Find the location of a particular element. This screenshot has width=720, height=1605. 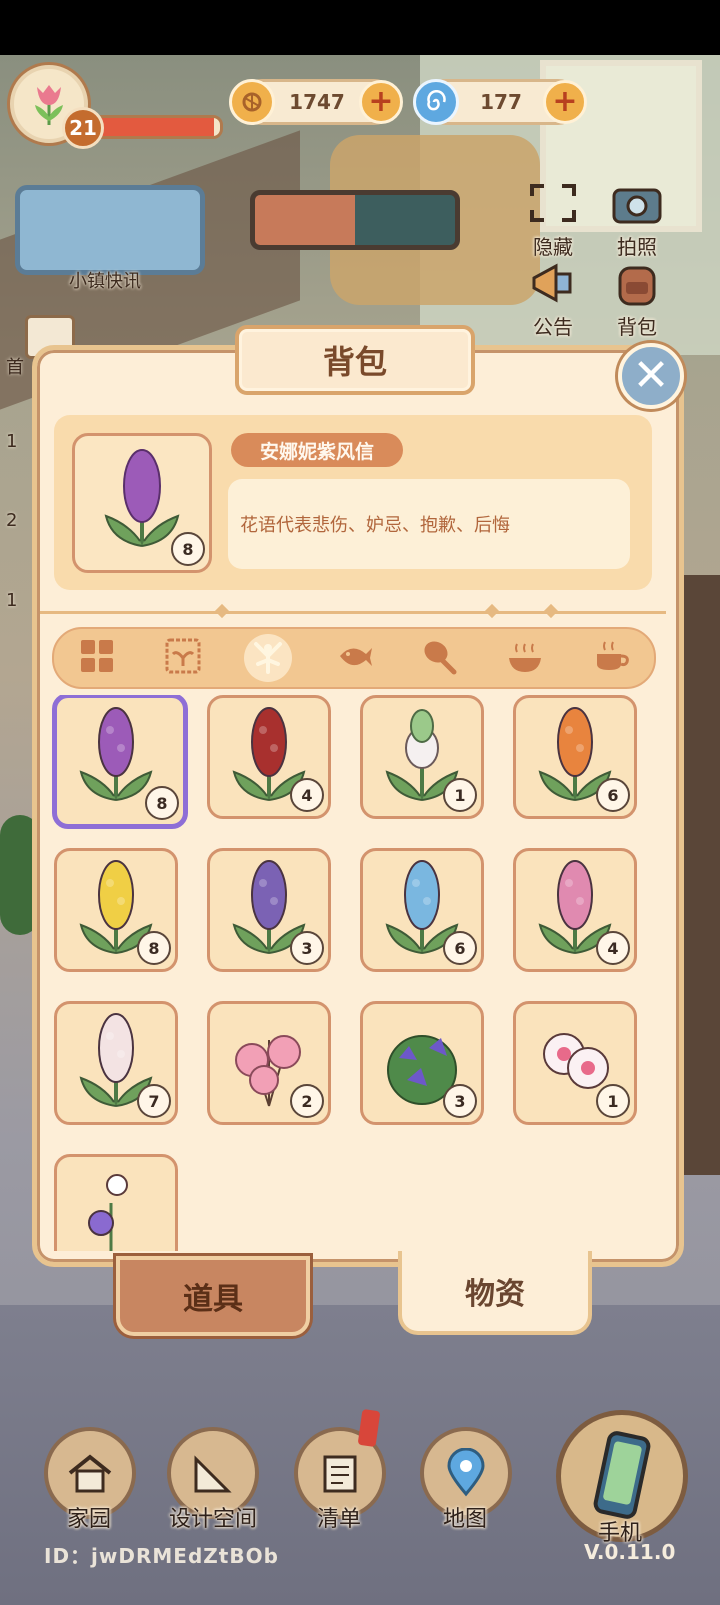

detail-item-slot: 8 is located at coordinates (142, 503).